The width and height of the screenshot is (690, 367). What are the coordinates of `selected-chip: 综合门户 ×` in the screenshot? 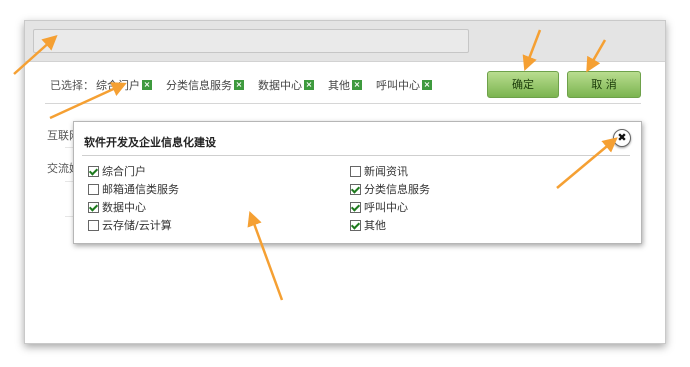 It's located at (124, 85).